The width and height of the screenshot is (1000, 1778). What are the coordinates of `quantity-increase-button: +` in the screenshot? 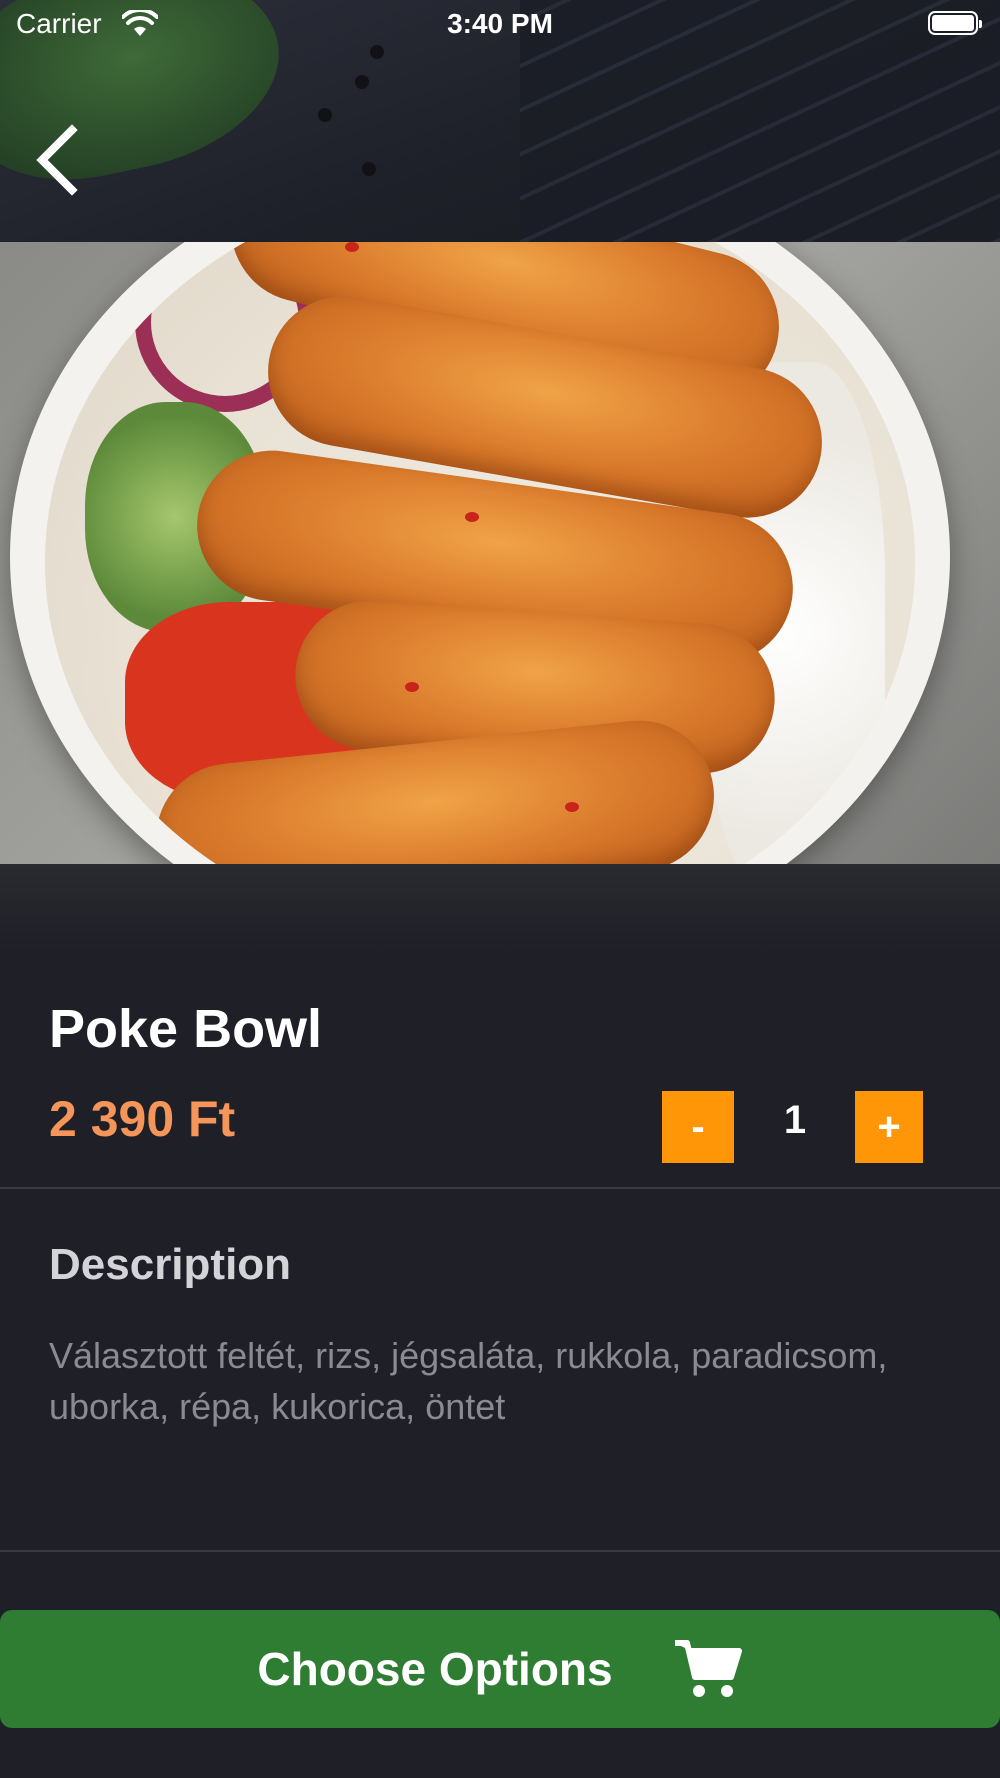 It's located at (889, 1127).